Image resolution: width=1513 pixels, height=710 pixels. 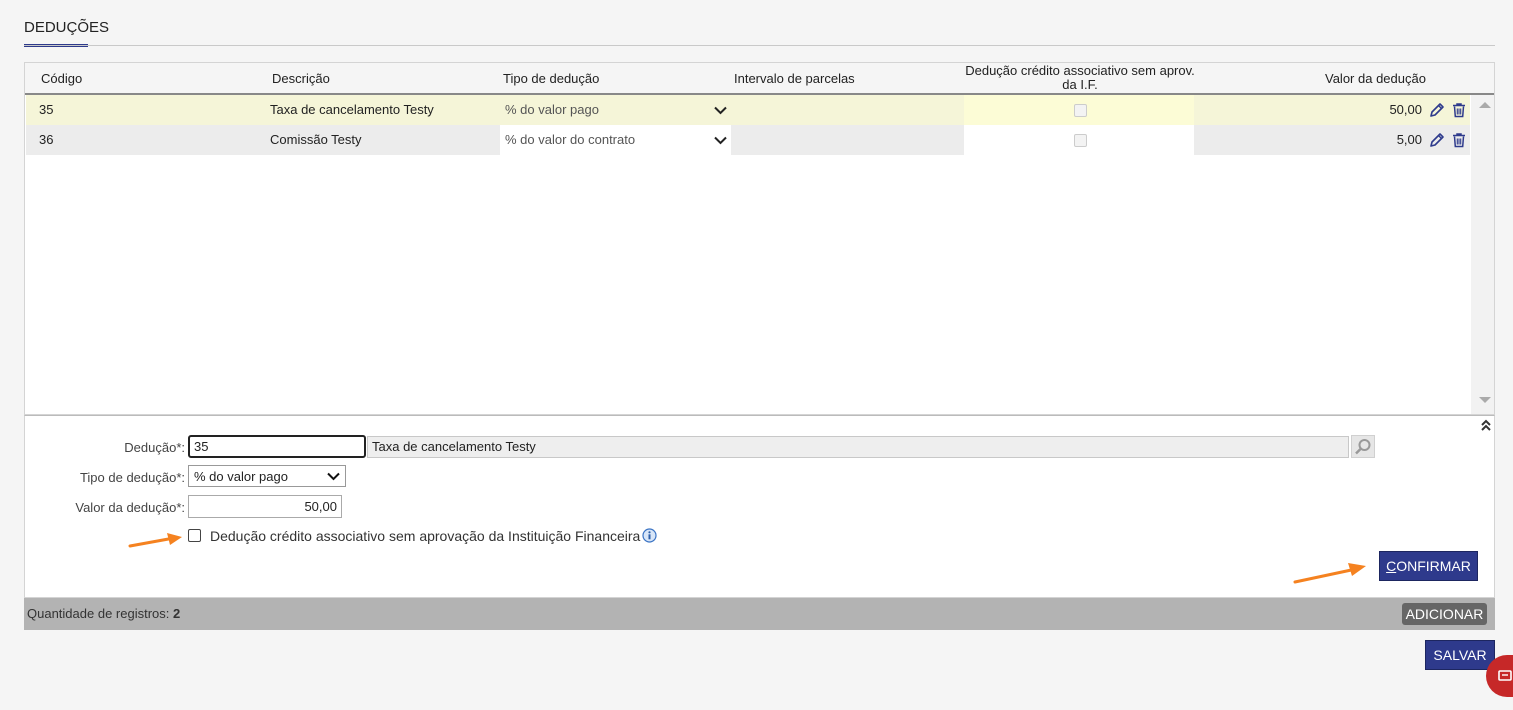 What do you see at coordinates (1409, 139) in the screenshot?
I see `cell-valor: 5,00` at bounding box center [1409, 139].